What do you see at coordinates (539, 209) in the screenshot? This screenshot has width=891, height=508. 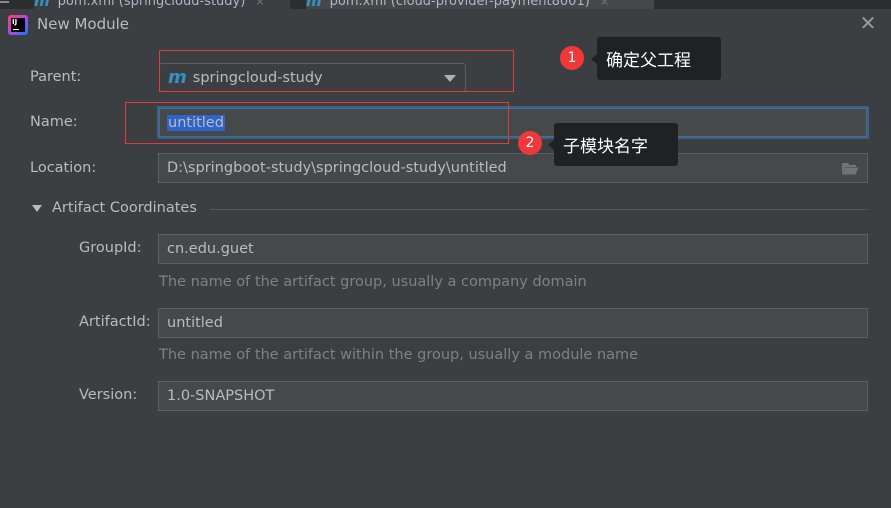 I see `section-divider` at bounding box center [539, 209].